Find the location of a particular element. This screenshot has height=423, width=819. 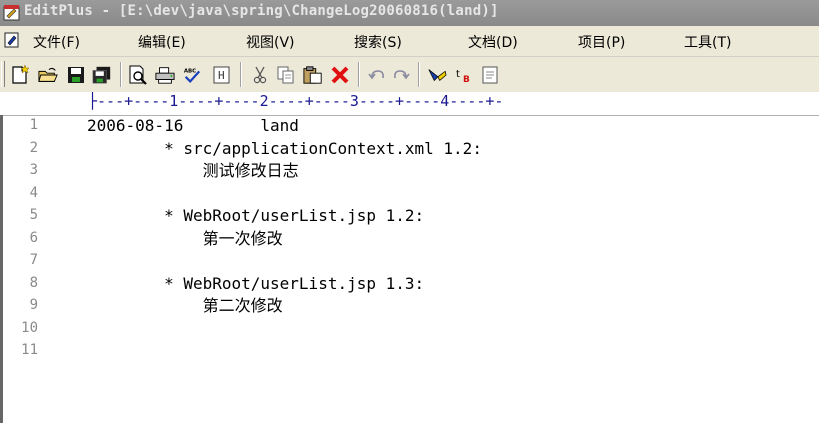

svg-text: B is located at coordinates (466, 80).